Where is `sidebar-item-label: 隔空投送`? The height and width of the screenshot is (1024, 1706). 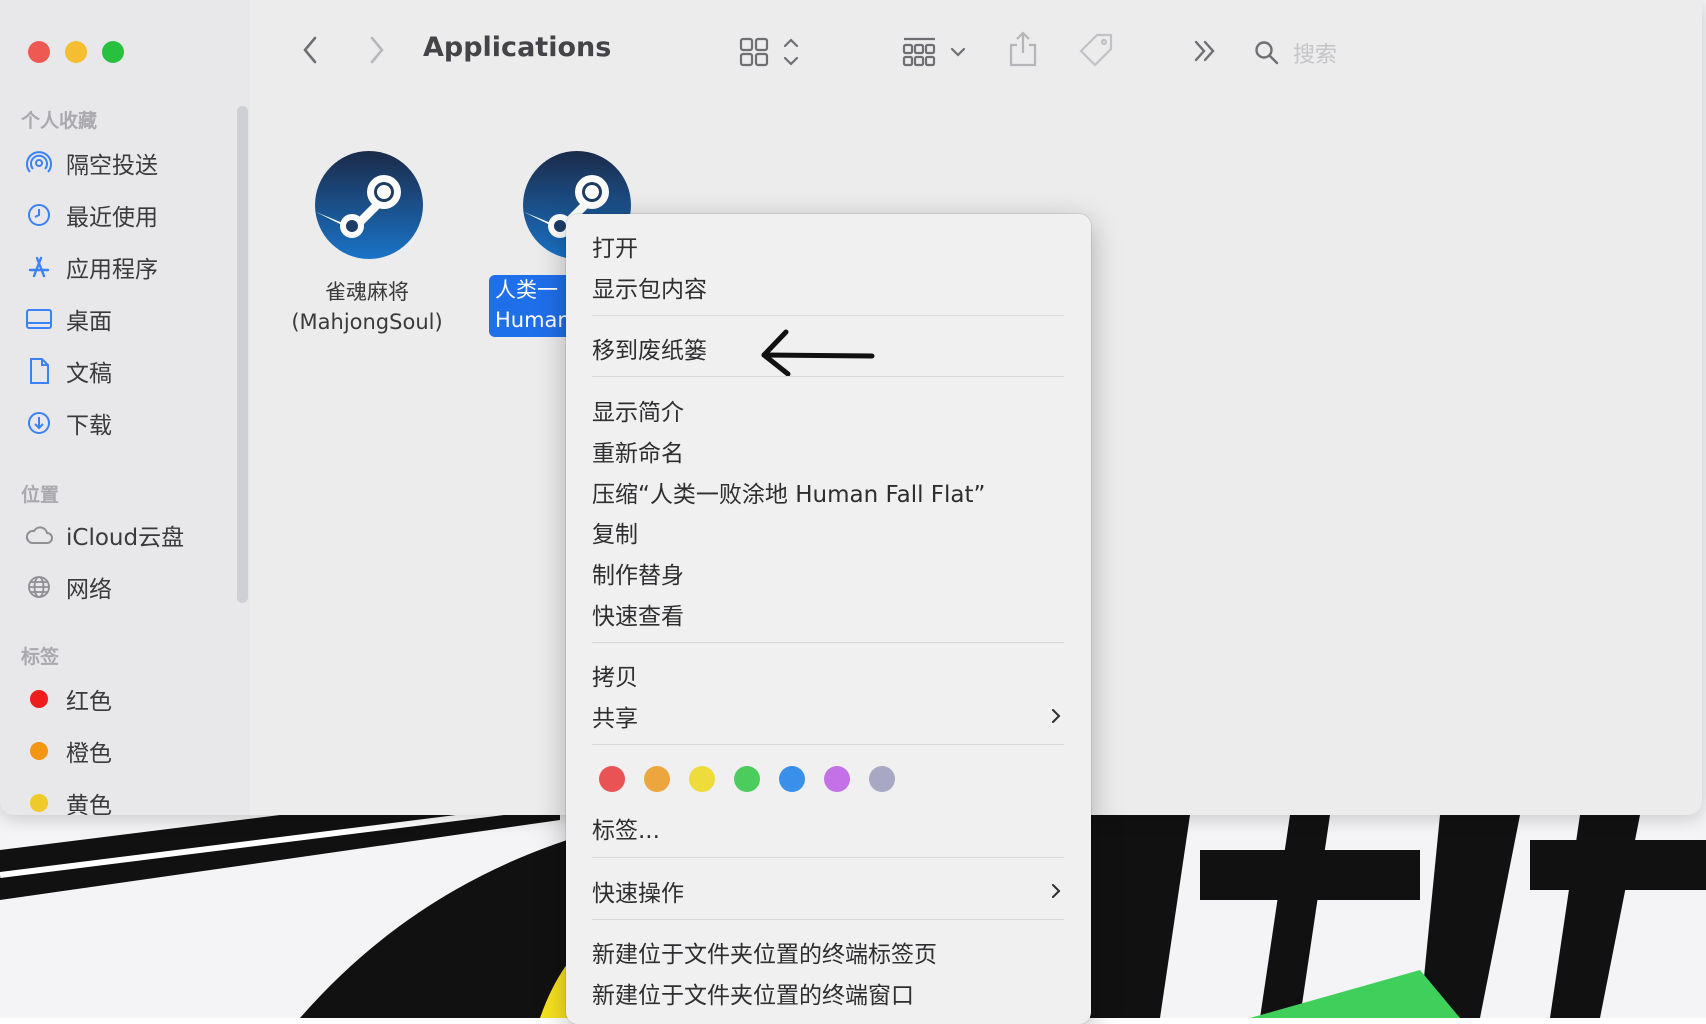
sidebar-item-label: 隔空投送 is located at coordinates (112, 166).